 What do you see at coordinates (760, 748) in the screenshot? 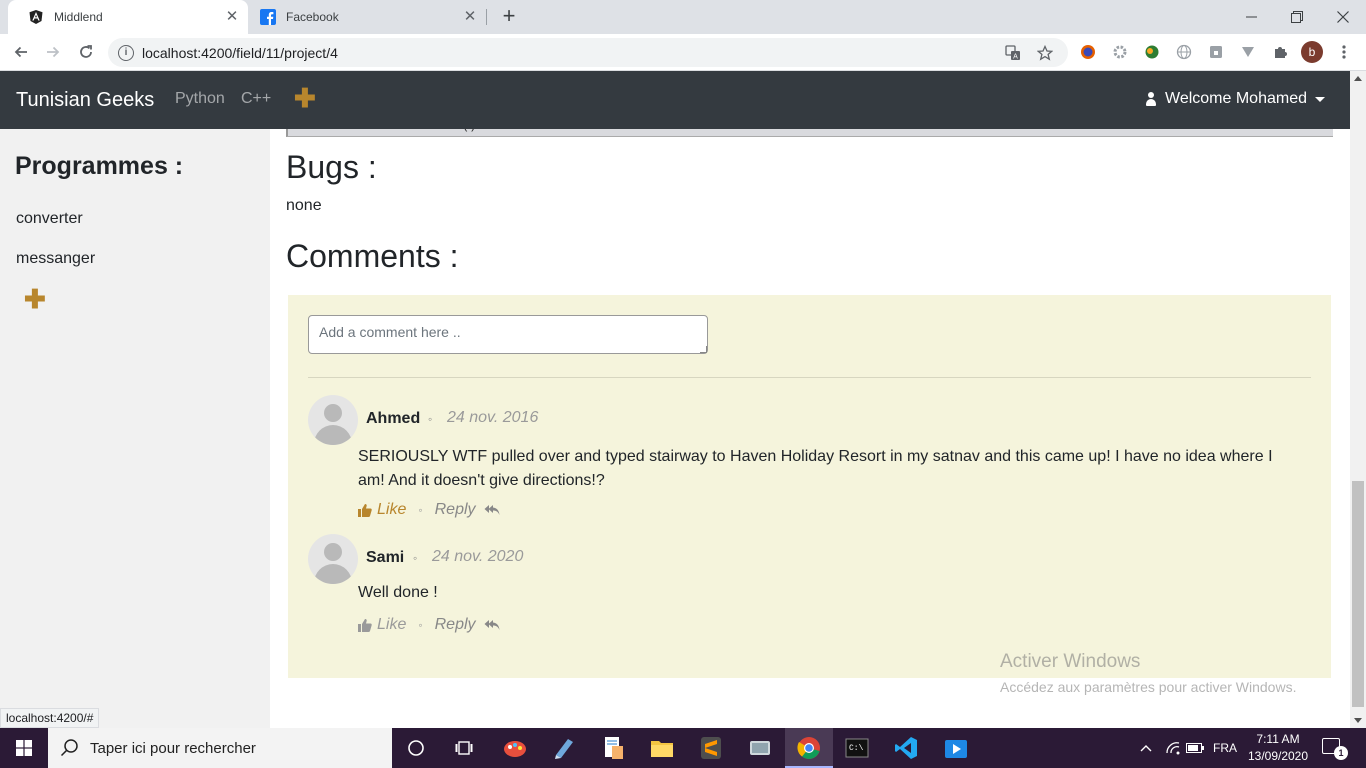
I see `connect-app-icon` at bounding box center [760, 748].